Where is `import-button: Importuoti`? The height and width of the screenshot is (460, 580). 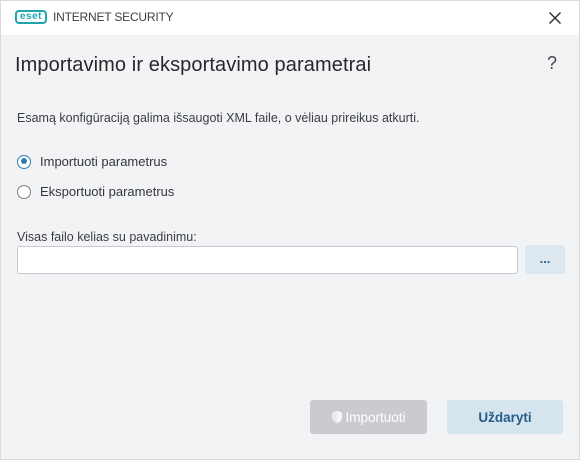 import-button: Importuoti is located at coordinates (368, 417).